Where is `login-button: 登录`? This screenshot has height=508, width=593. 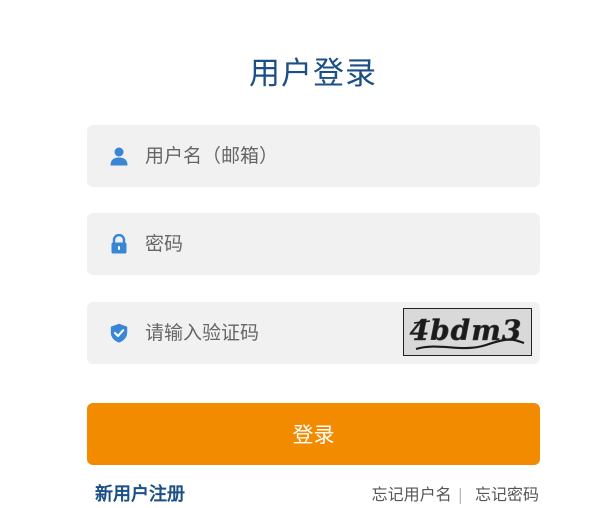 login-button: 登录 is located at coordinates (313, 434).